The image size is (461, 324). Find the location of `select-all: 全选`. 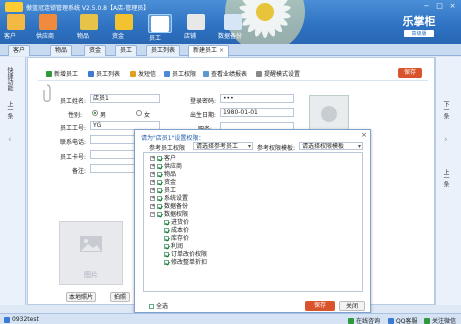

select-all: 全选 is located at coordinates (158, 306).